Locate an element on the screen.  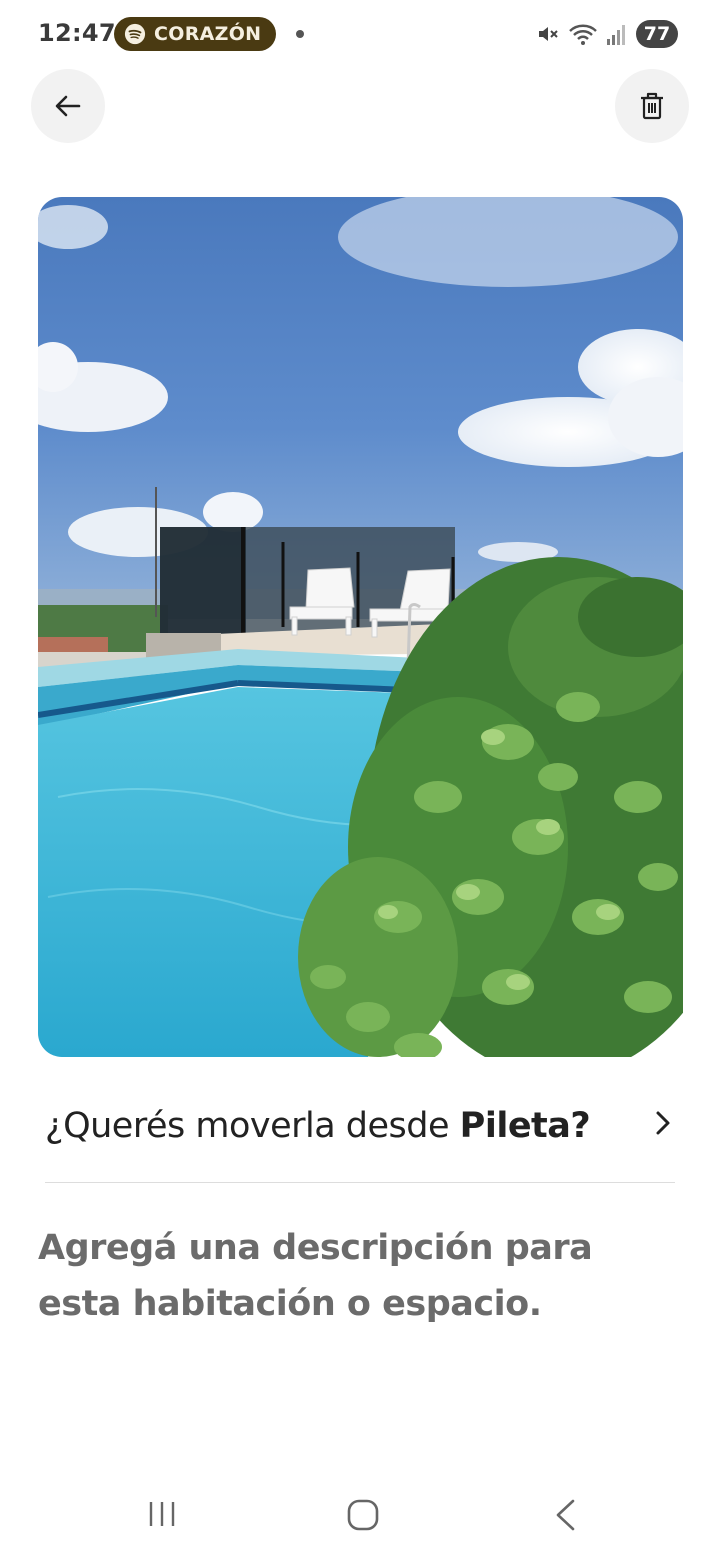
navigation-bar is located at coordinates (360, 1514).